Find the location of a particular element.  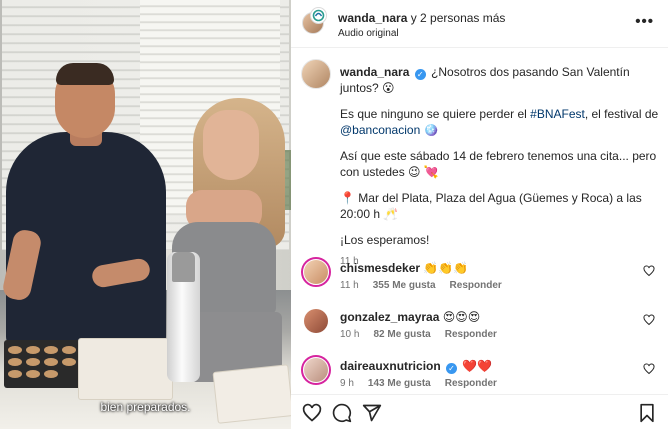

comment-text: daireauxnutricion ✓ ❤️❤️ is located at coordinates (416, 366).